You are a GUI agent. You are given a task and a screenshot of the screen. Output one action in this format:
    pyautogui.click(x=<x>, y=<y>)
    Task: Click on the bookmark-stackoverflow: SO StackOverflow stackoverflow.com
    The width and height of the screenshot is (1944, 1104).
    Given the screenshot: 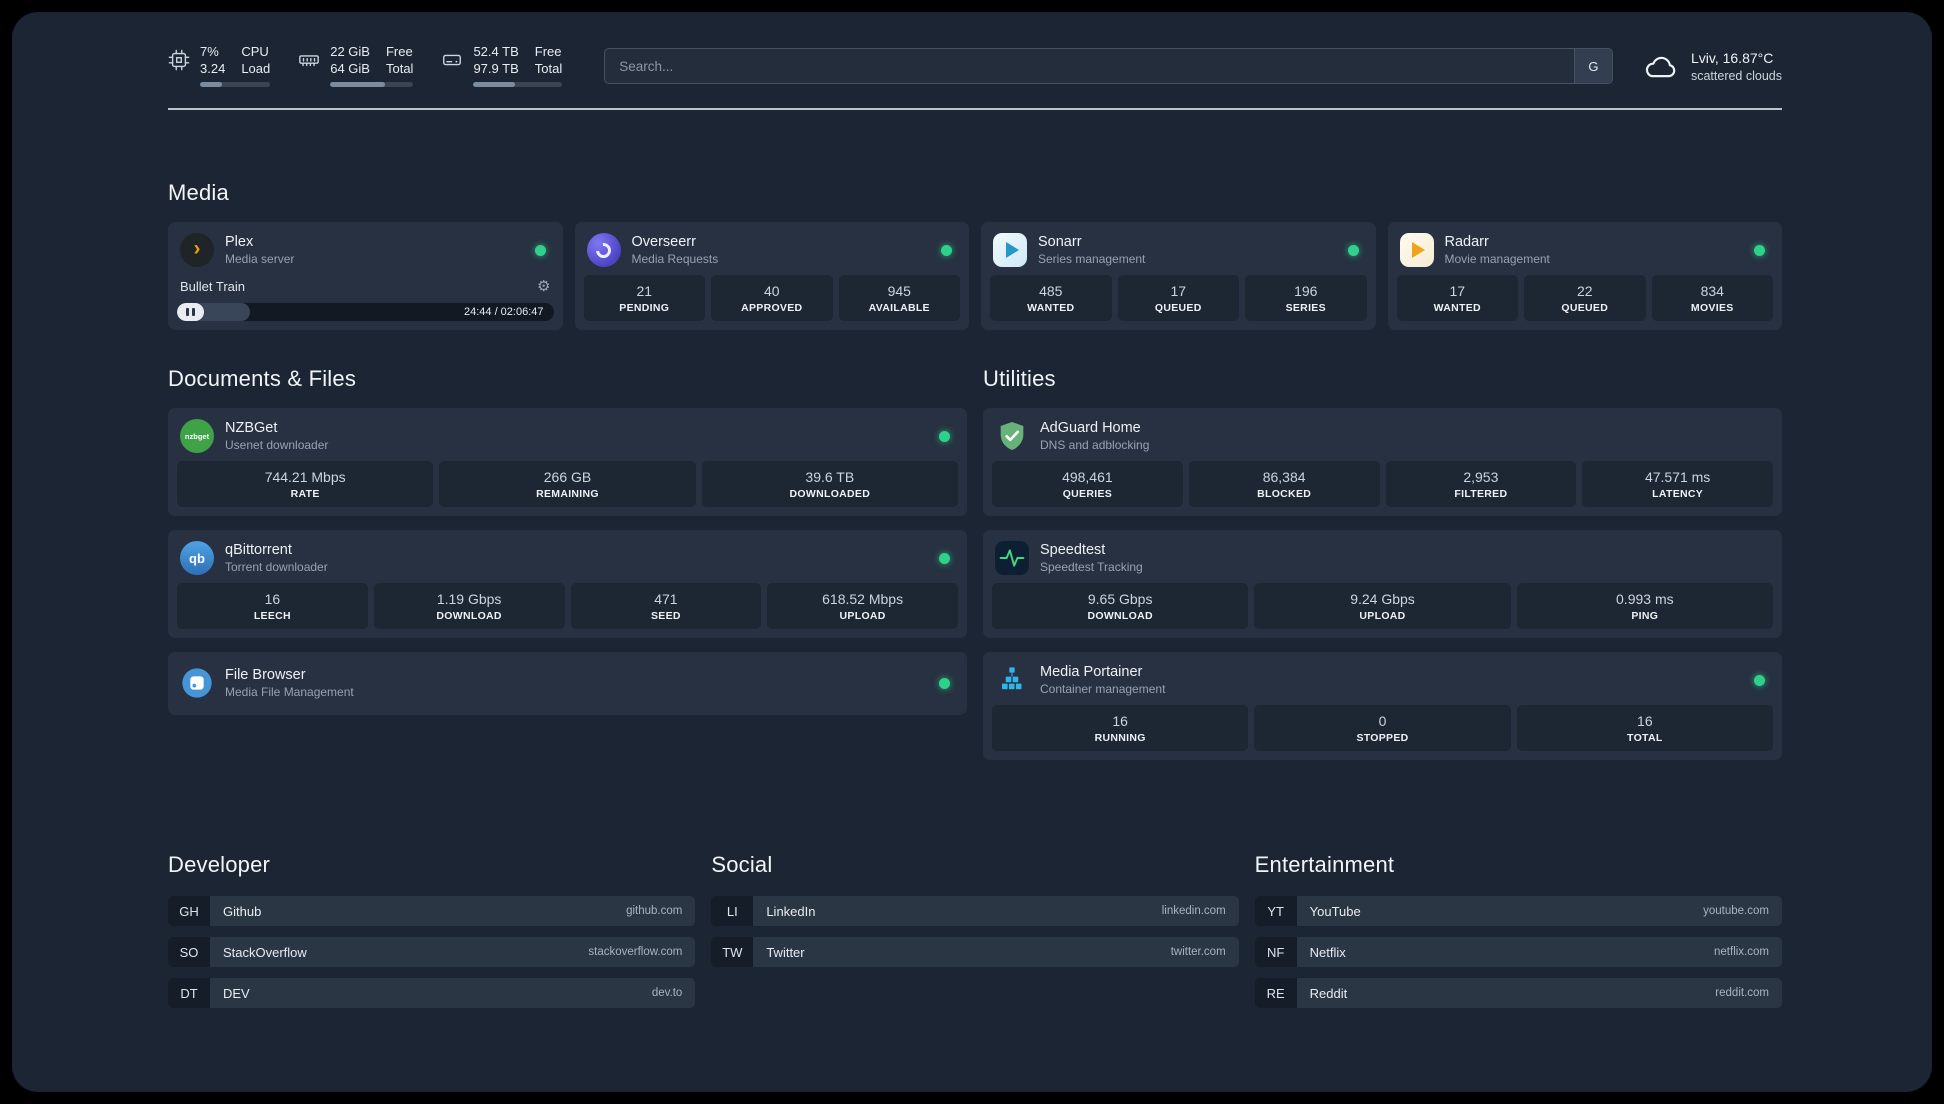 What is the action you would take?
    pyautogui.click(x=432, y=952)
    